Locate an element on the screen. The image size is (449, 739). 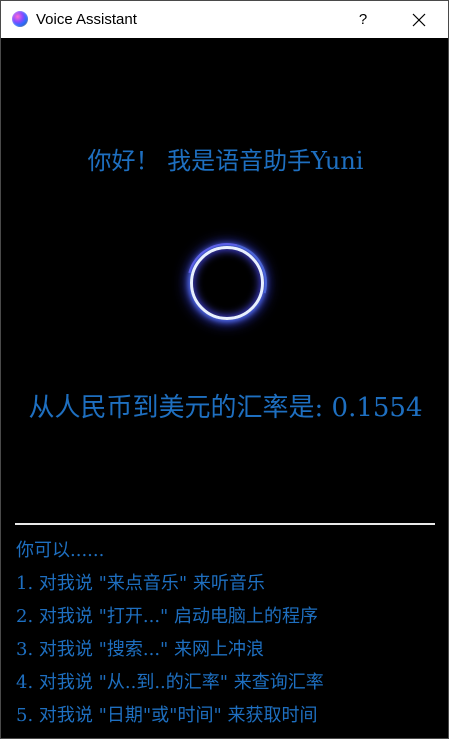
divider is located at coordinates (225, 524).